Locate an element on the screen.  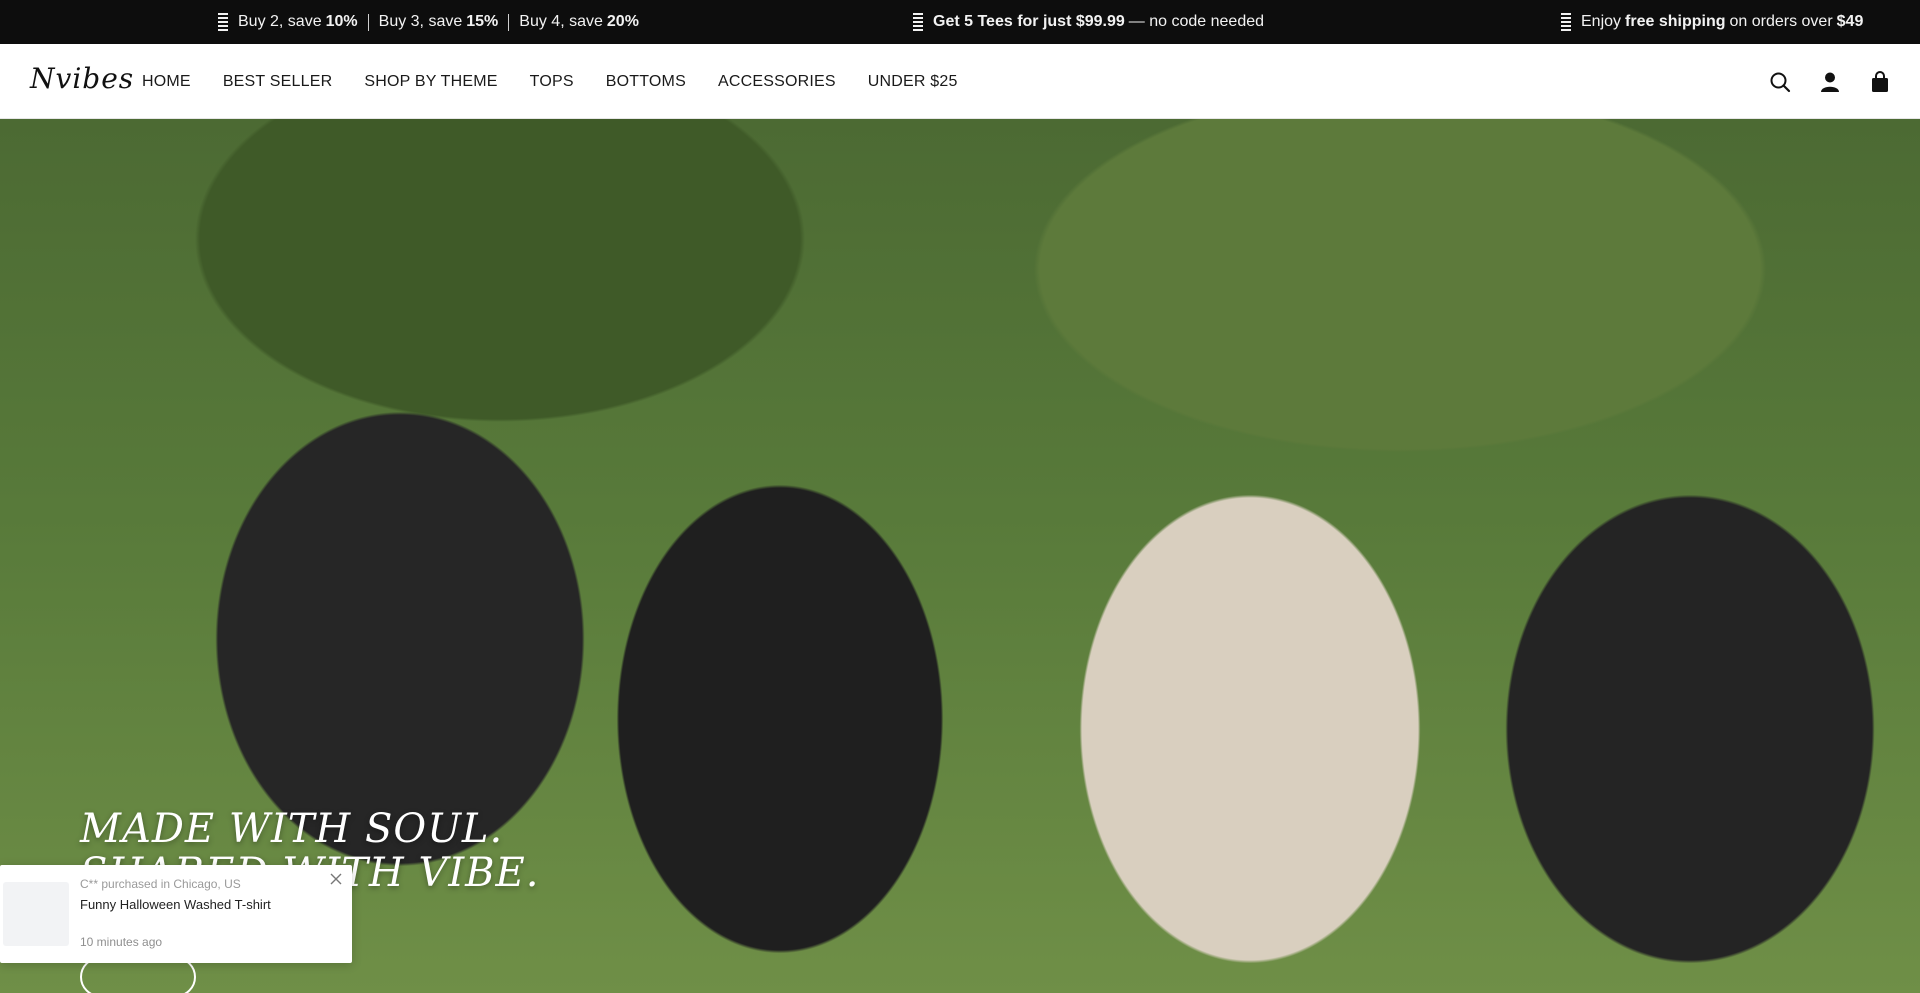
cart-icon is located at coordinates (1880, 82).